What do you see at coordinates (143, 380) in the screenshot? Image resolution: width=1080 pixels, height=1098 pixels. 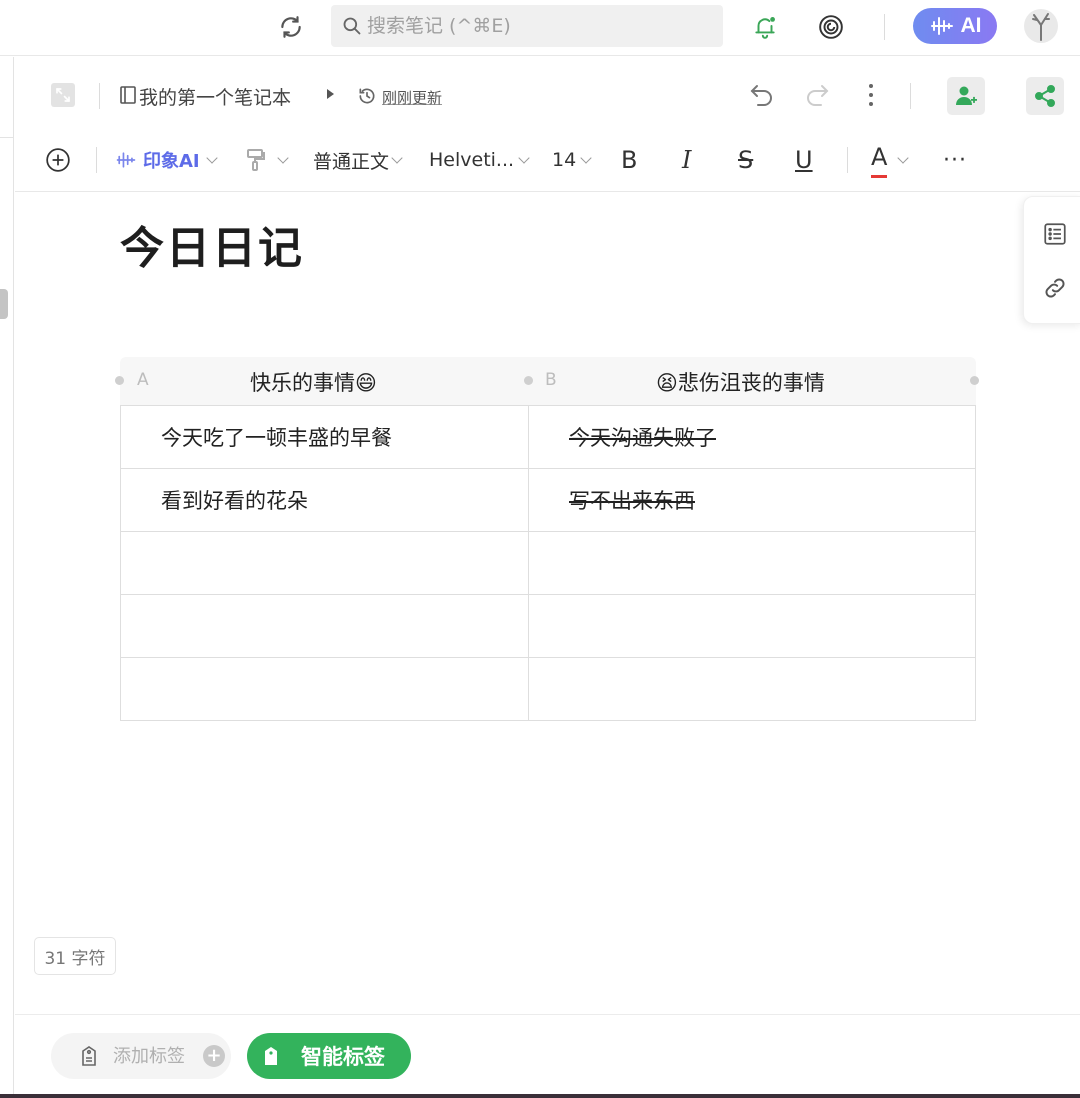 I see `column-letter-a: A` at bounding box center [143, 380].